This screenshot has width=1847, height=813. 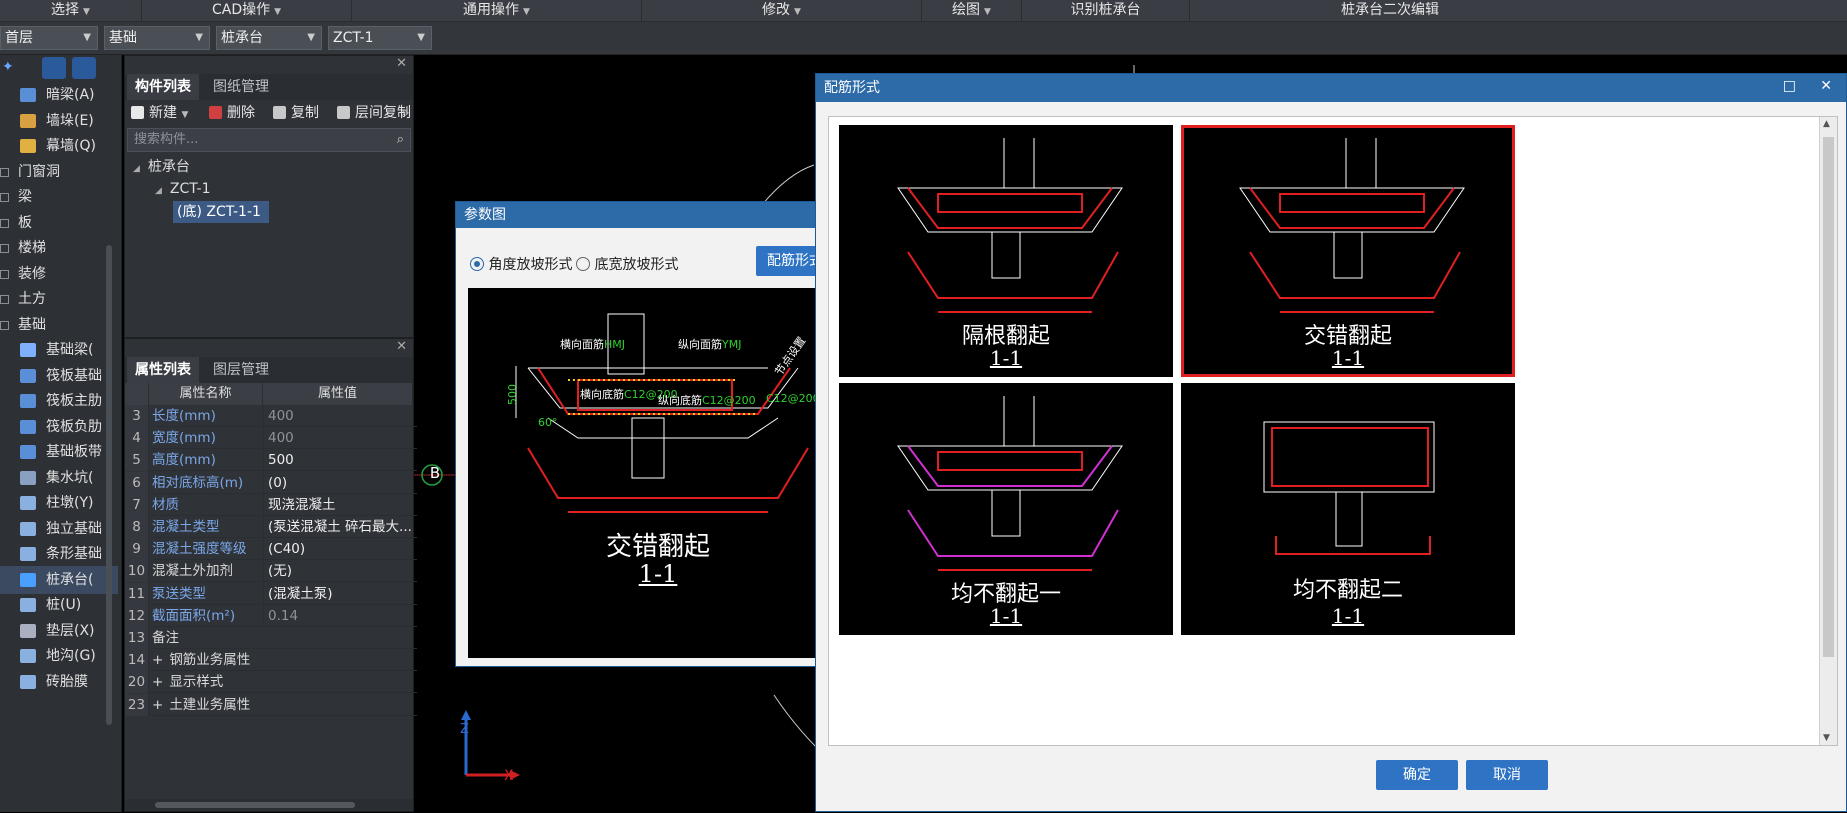 What do you see at coordinates (59, 529) in the screenshot?
I see `nav-item: 独立基础` at bounding box center [59, 529].